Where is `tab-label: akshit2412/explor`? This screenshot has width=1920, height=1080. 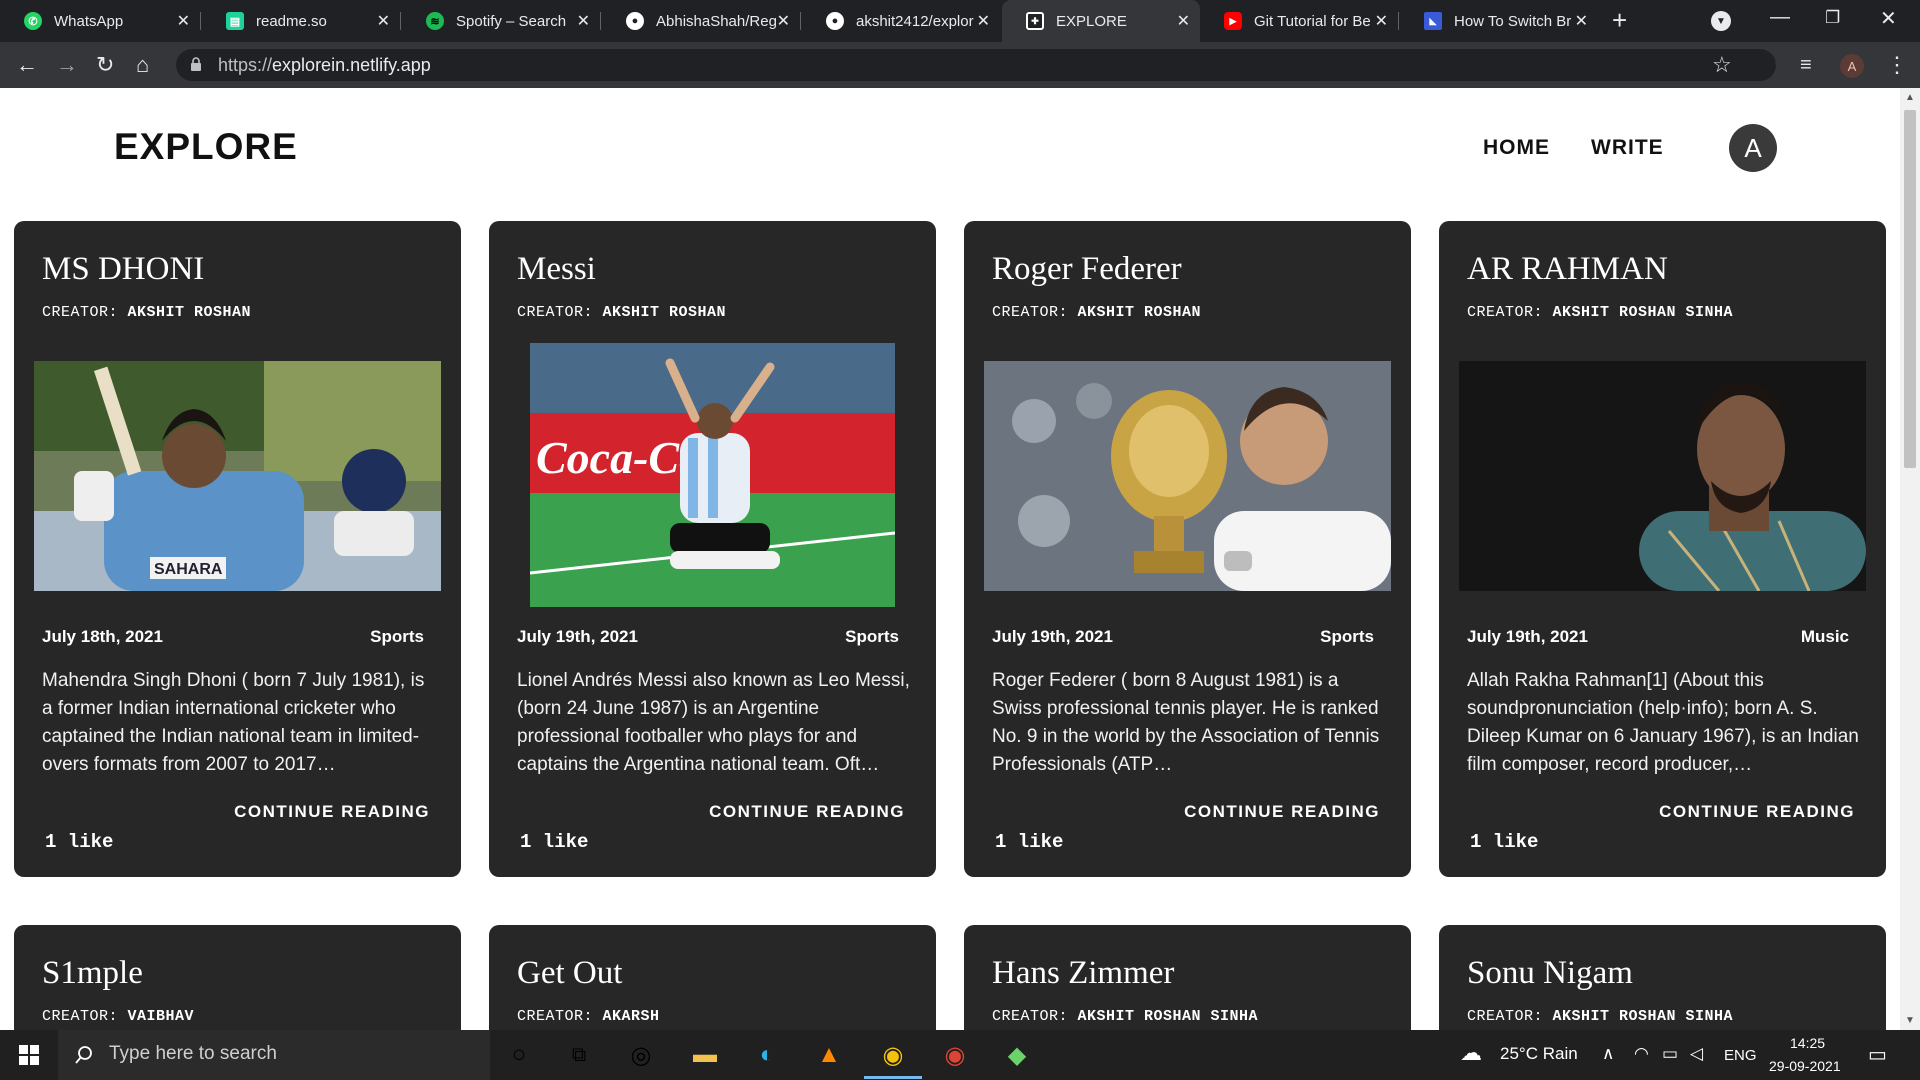
tab-label: akshit2412/explor is located at coordinates (915, 21).